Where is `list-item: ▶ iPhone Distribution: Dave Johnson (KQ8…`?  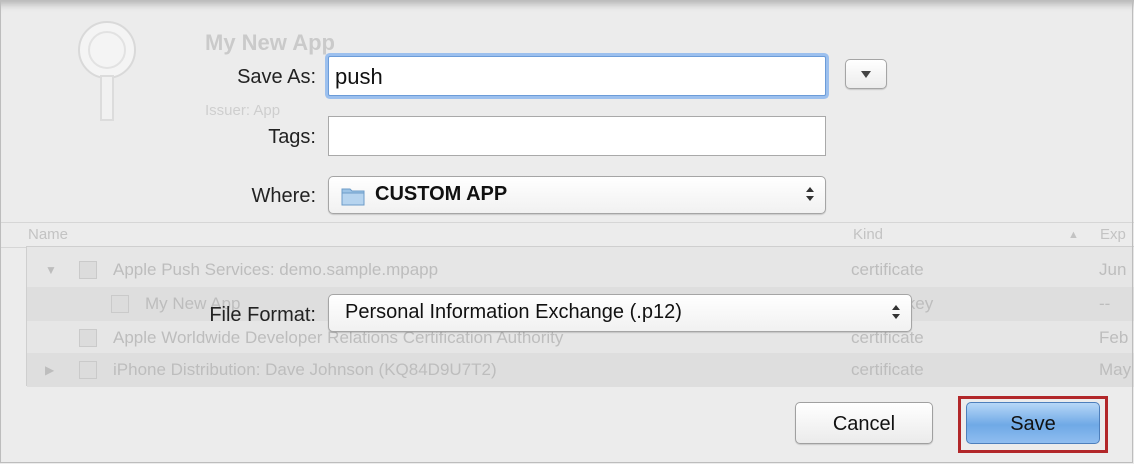 list-item: ▶ iPhone Distribution: Dave Johnson (KQ8… is located at coordinates (580, 370).